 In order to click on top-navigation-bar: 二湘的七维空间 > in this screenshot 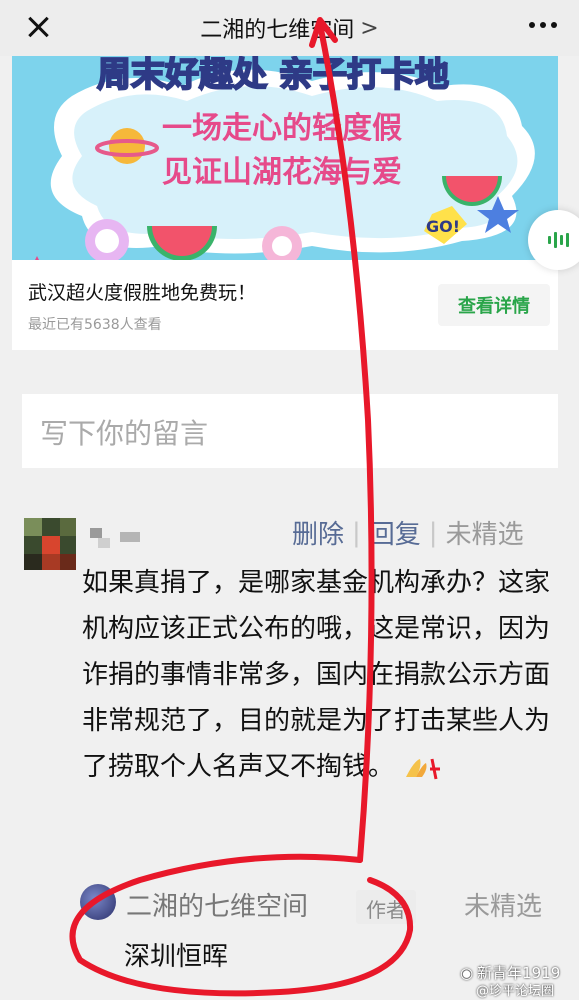, I will do `click(289, 28)`.